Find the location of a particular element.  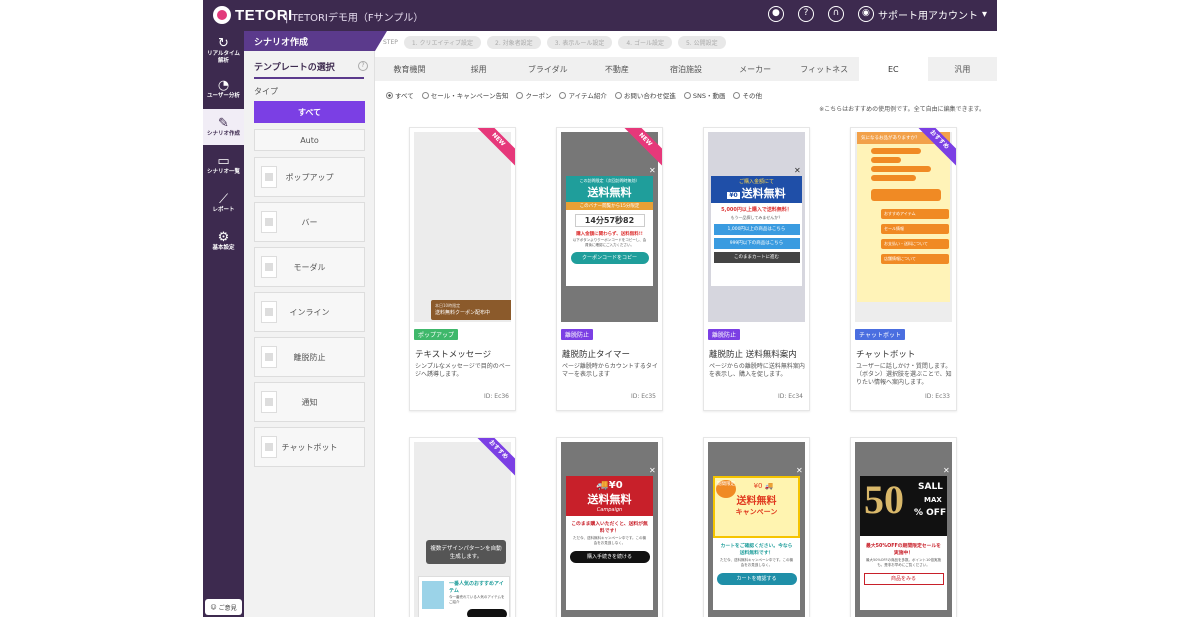

category-tabs: 教育機関 採用 ブライダル 不動産 宿泊施設 メーカー フィットネス EC 汎用 is located at coordinates (686, 69).